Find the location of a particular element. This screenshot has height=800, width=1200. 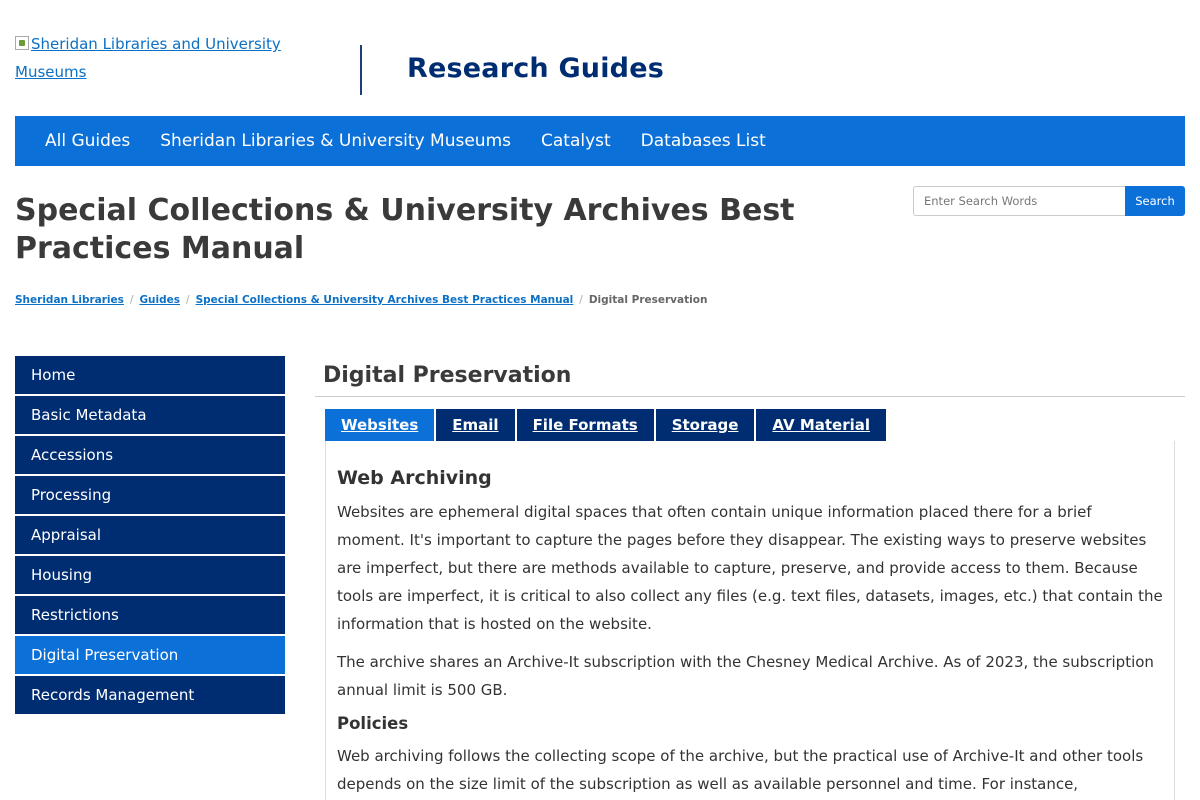

site-title: Research Guides is located at coordinates (535, 68).